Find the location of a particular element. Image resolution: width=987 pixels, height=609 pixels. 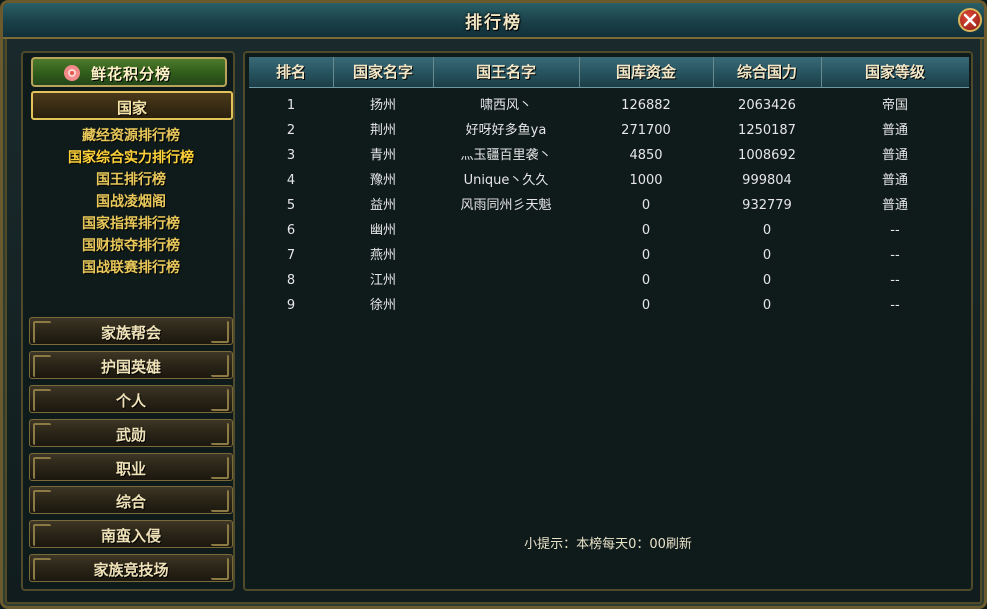

refresh-hint: 小提示：本榜每天0：00刷新 is located at coordinates (608, 544).